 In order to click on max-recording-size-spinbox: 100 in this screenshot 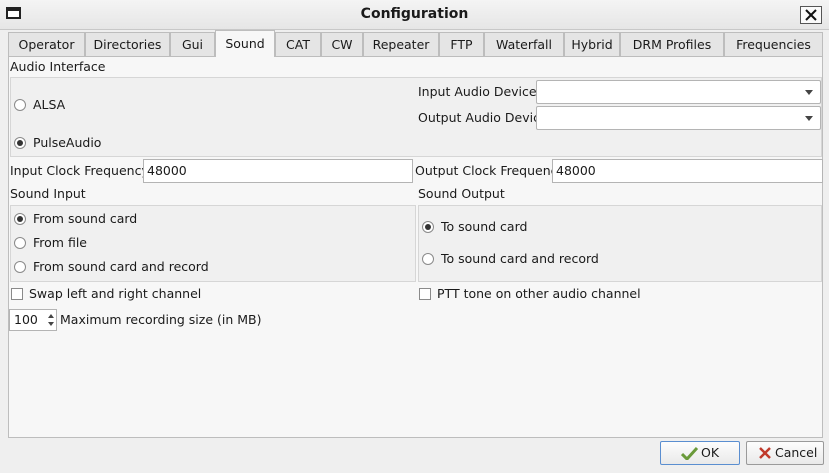, I will do `click(33, 320)`.